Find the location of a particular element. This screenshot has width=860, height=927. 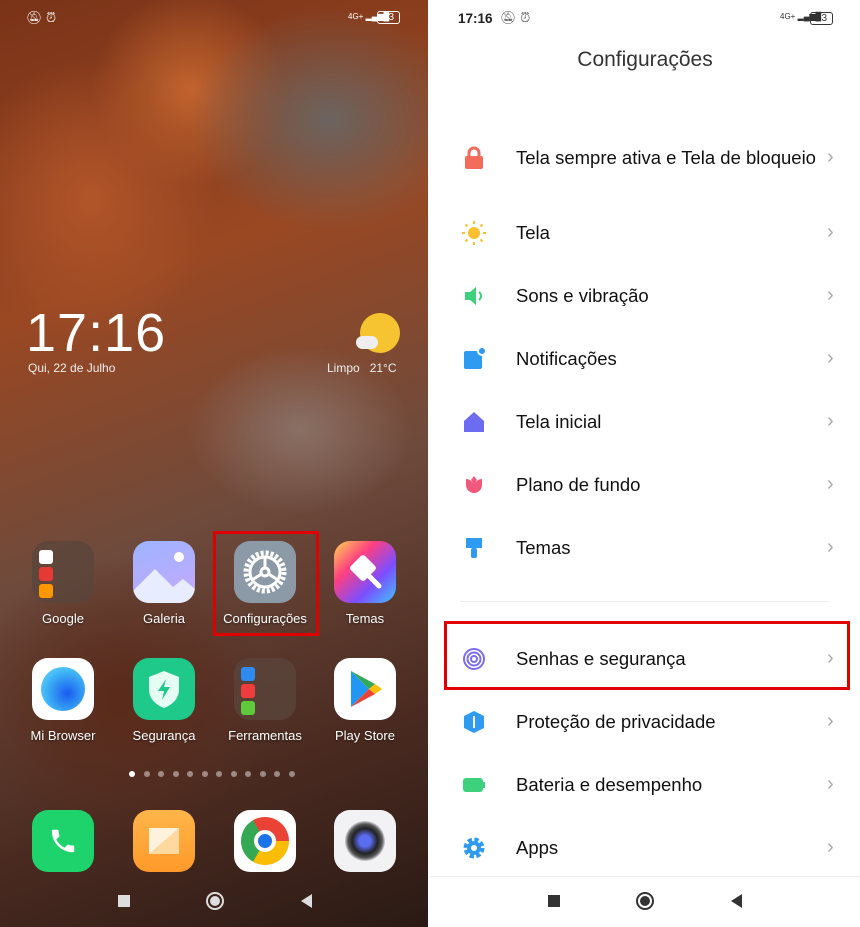

mute-alarm-icons: 🔕︎ ⏰︎ is located at coordinates (515, 17).